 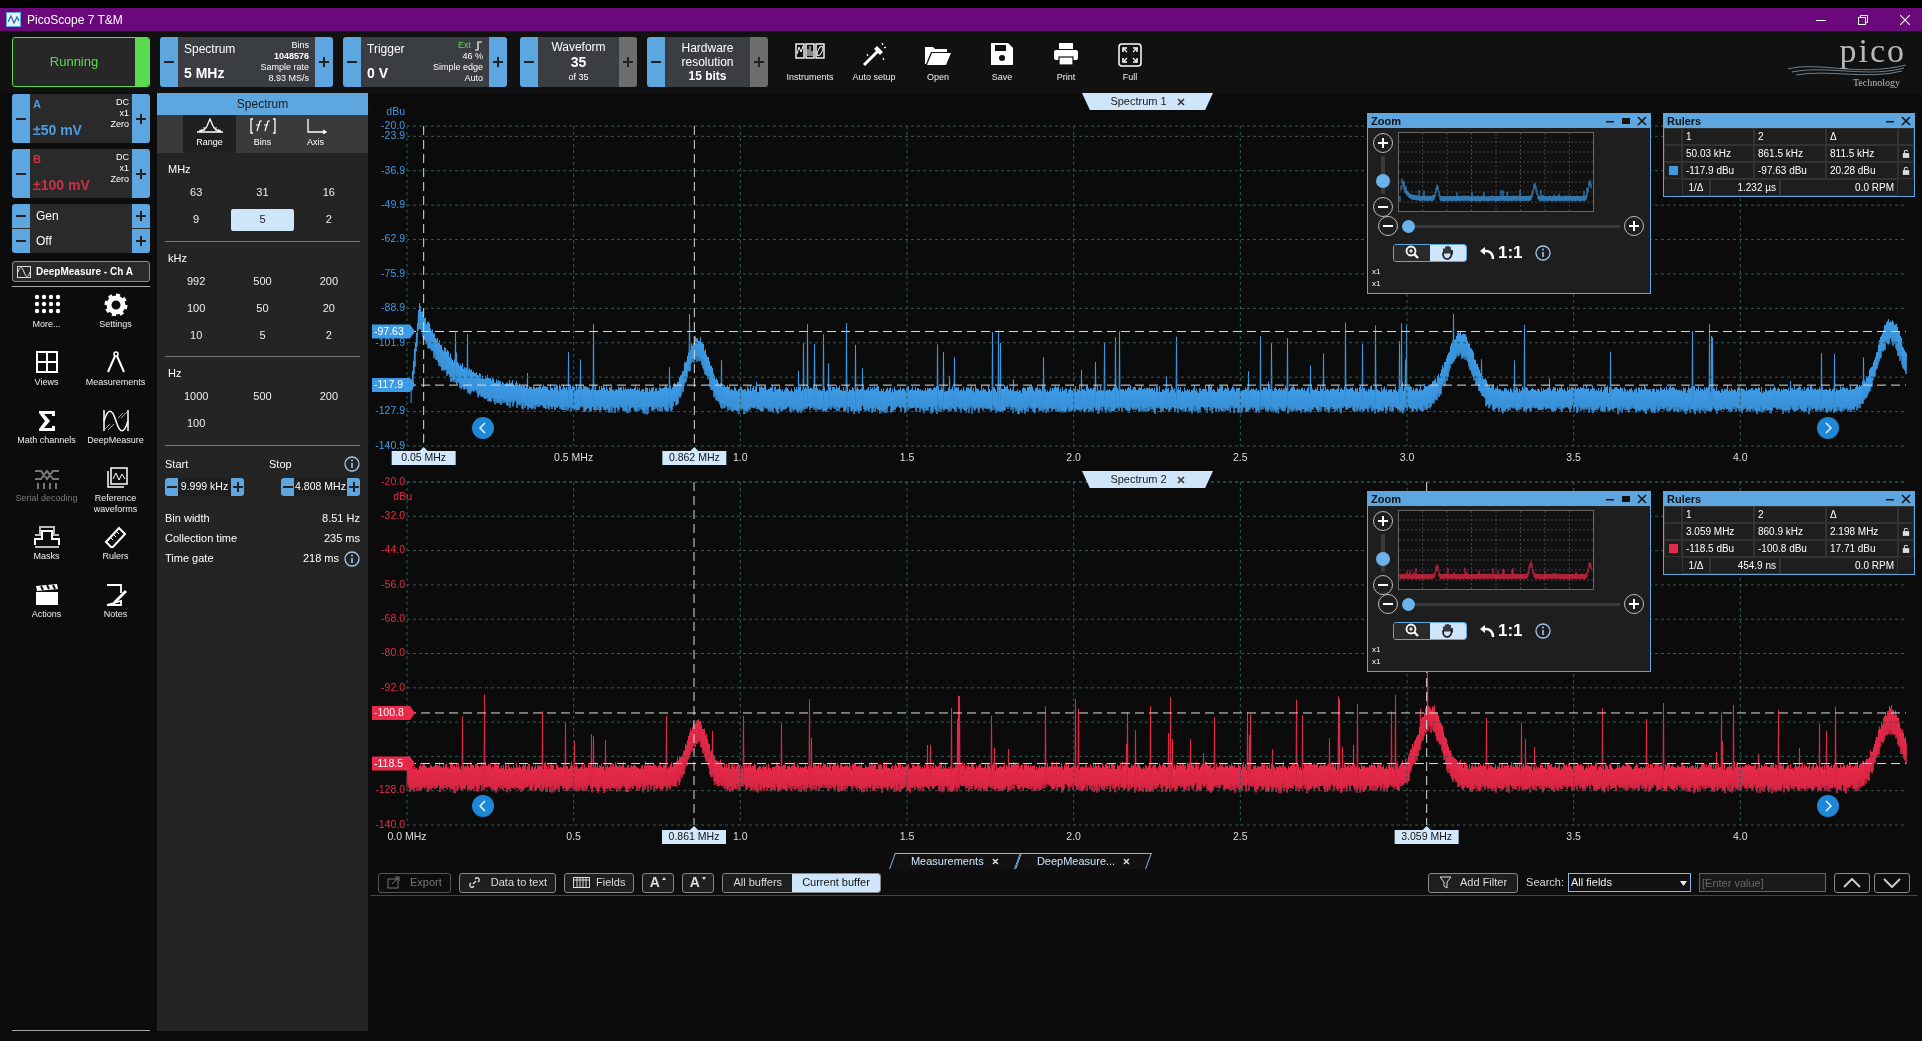 What do you see at coordinates (393, 238) in the screenshot?
I see `axis-tick-label: -62.9` at bounding box center [393, 238].